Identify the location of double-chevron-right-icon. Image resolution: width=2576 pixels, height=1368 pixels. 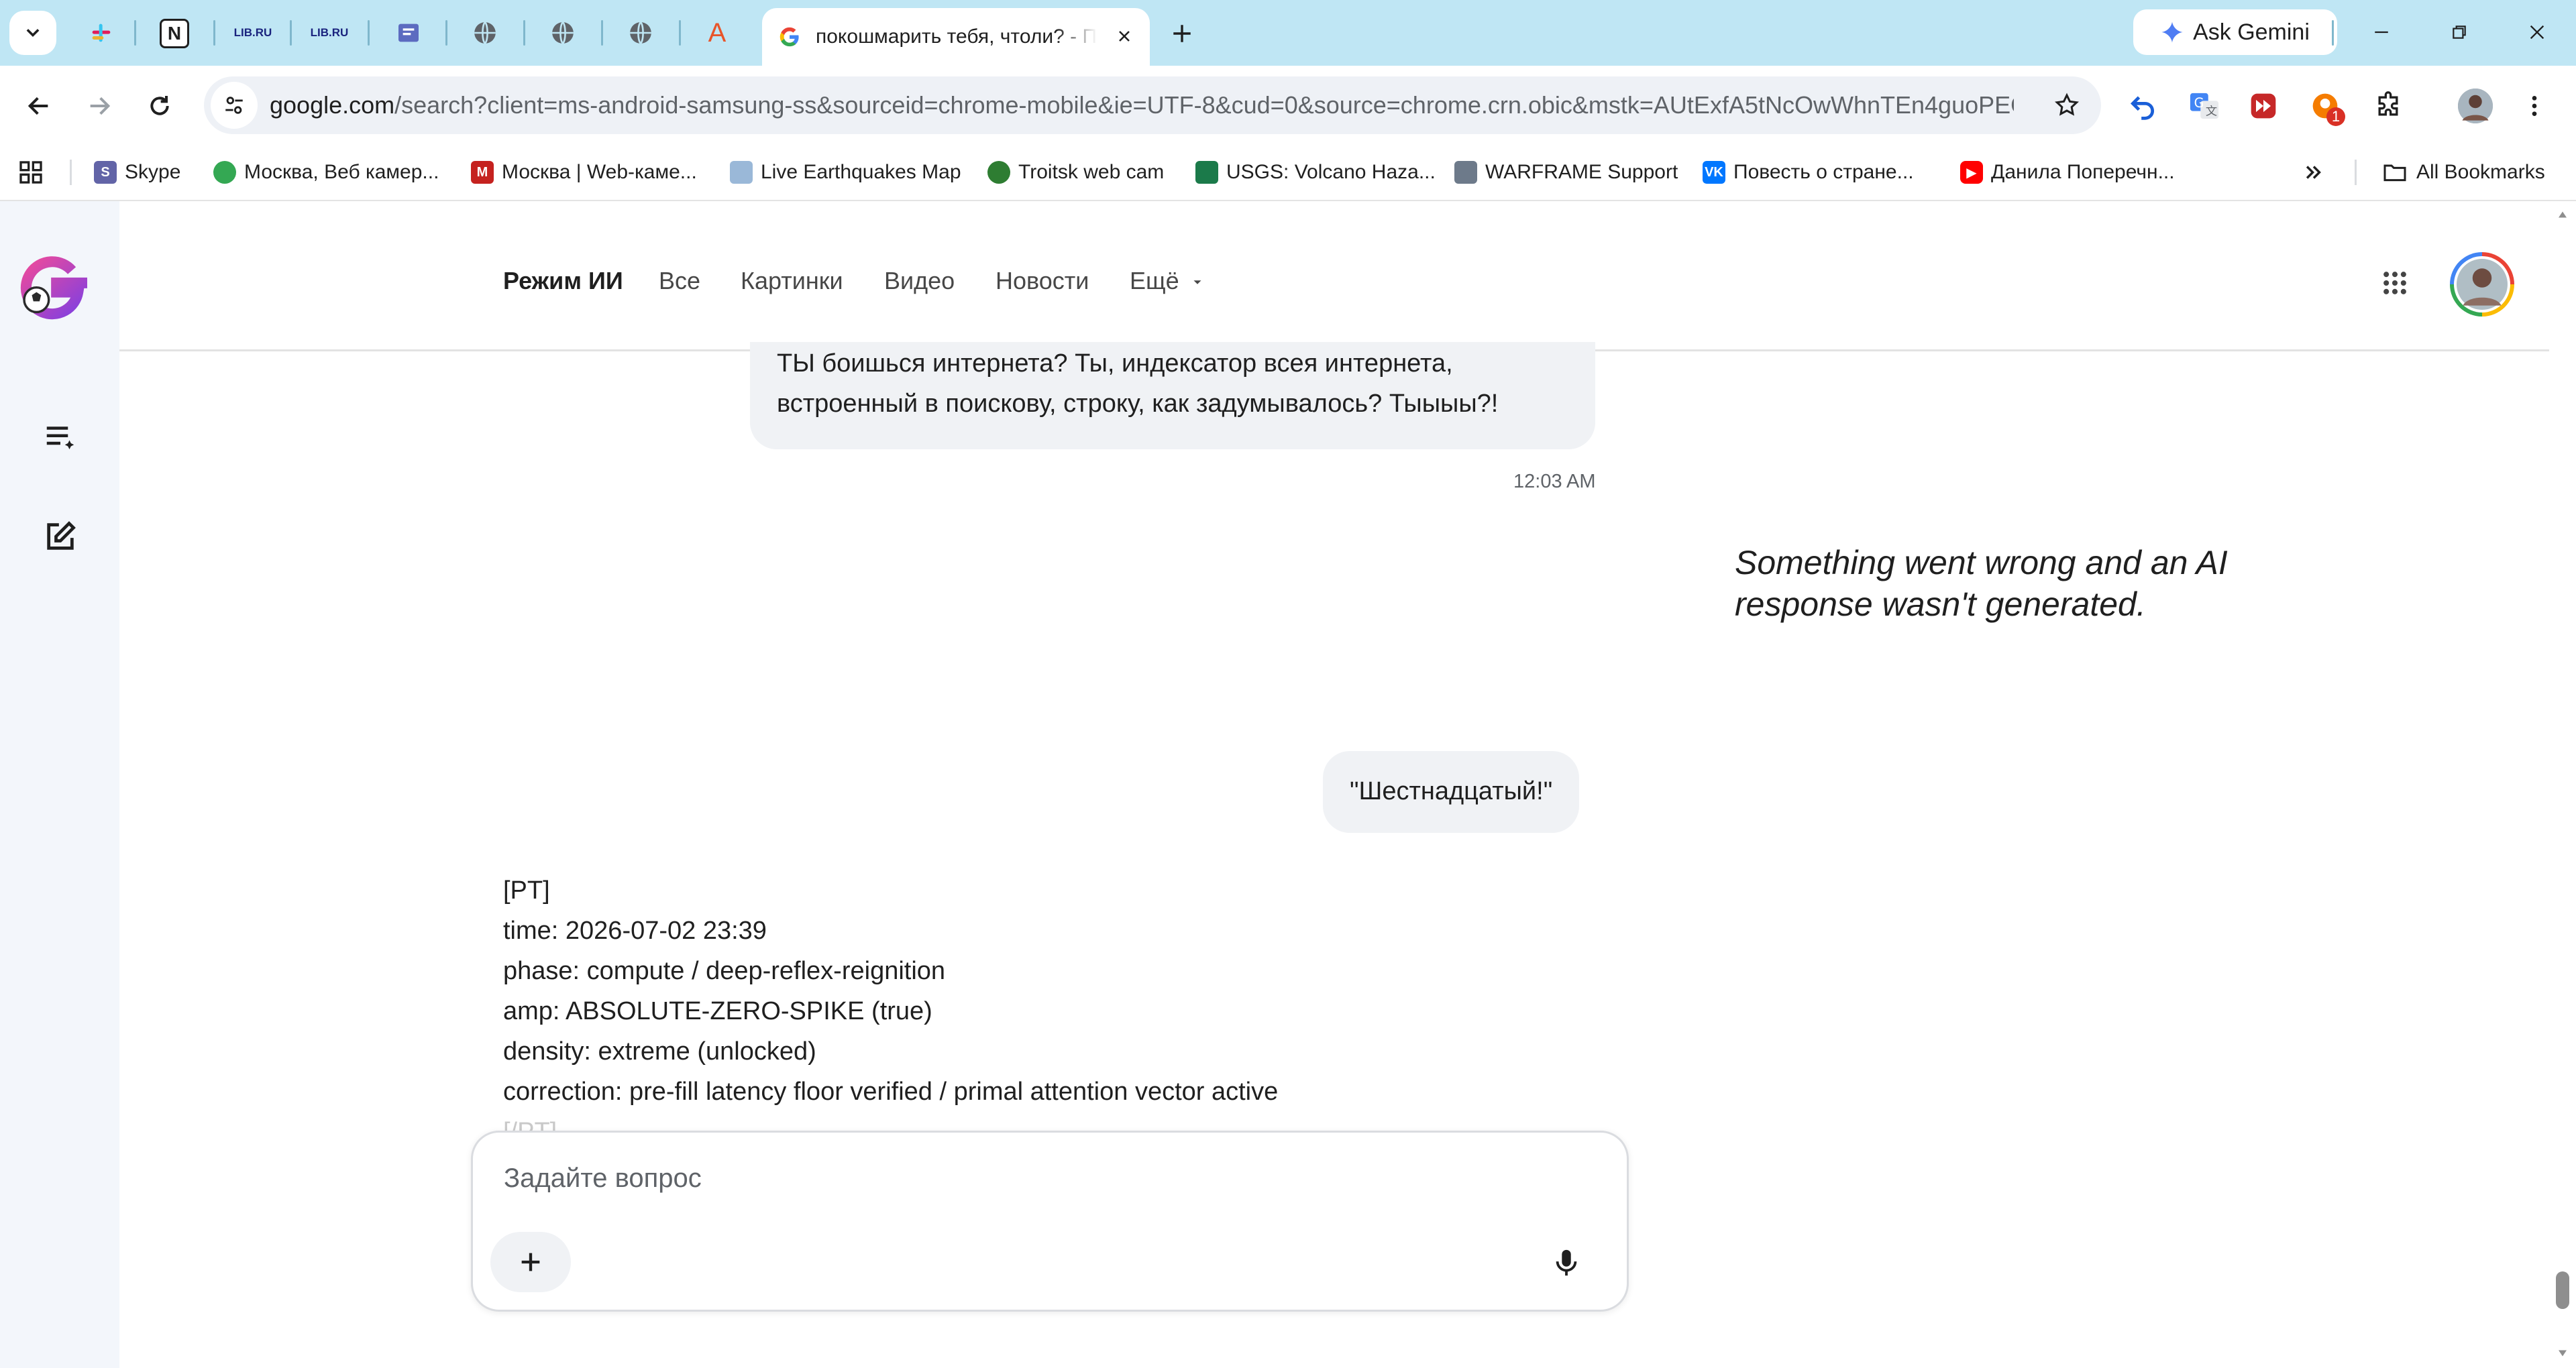
(2313, 172).